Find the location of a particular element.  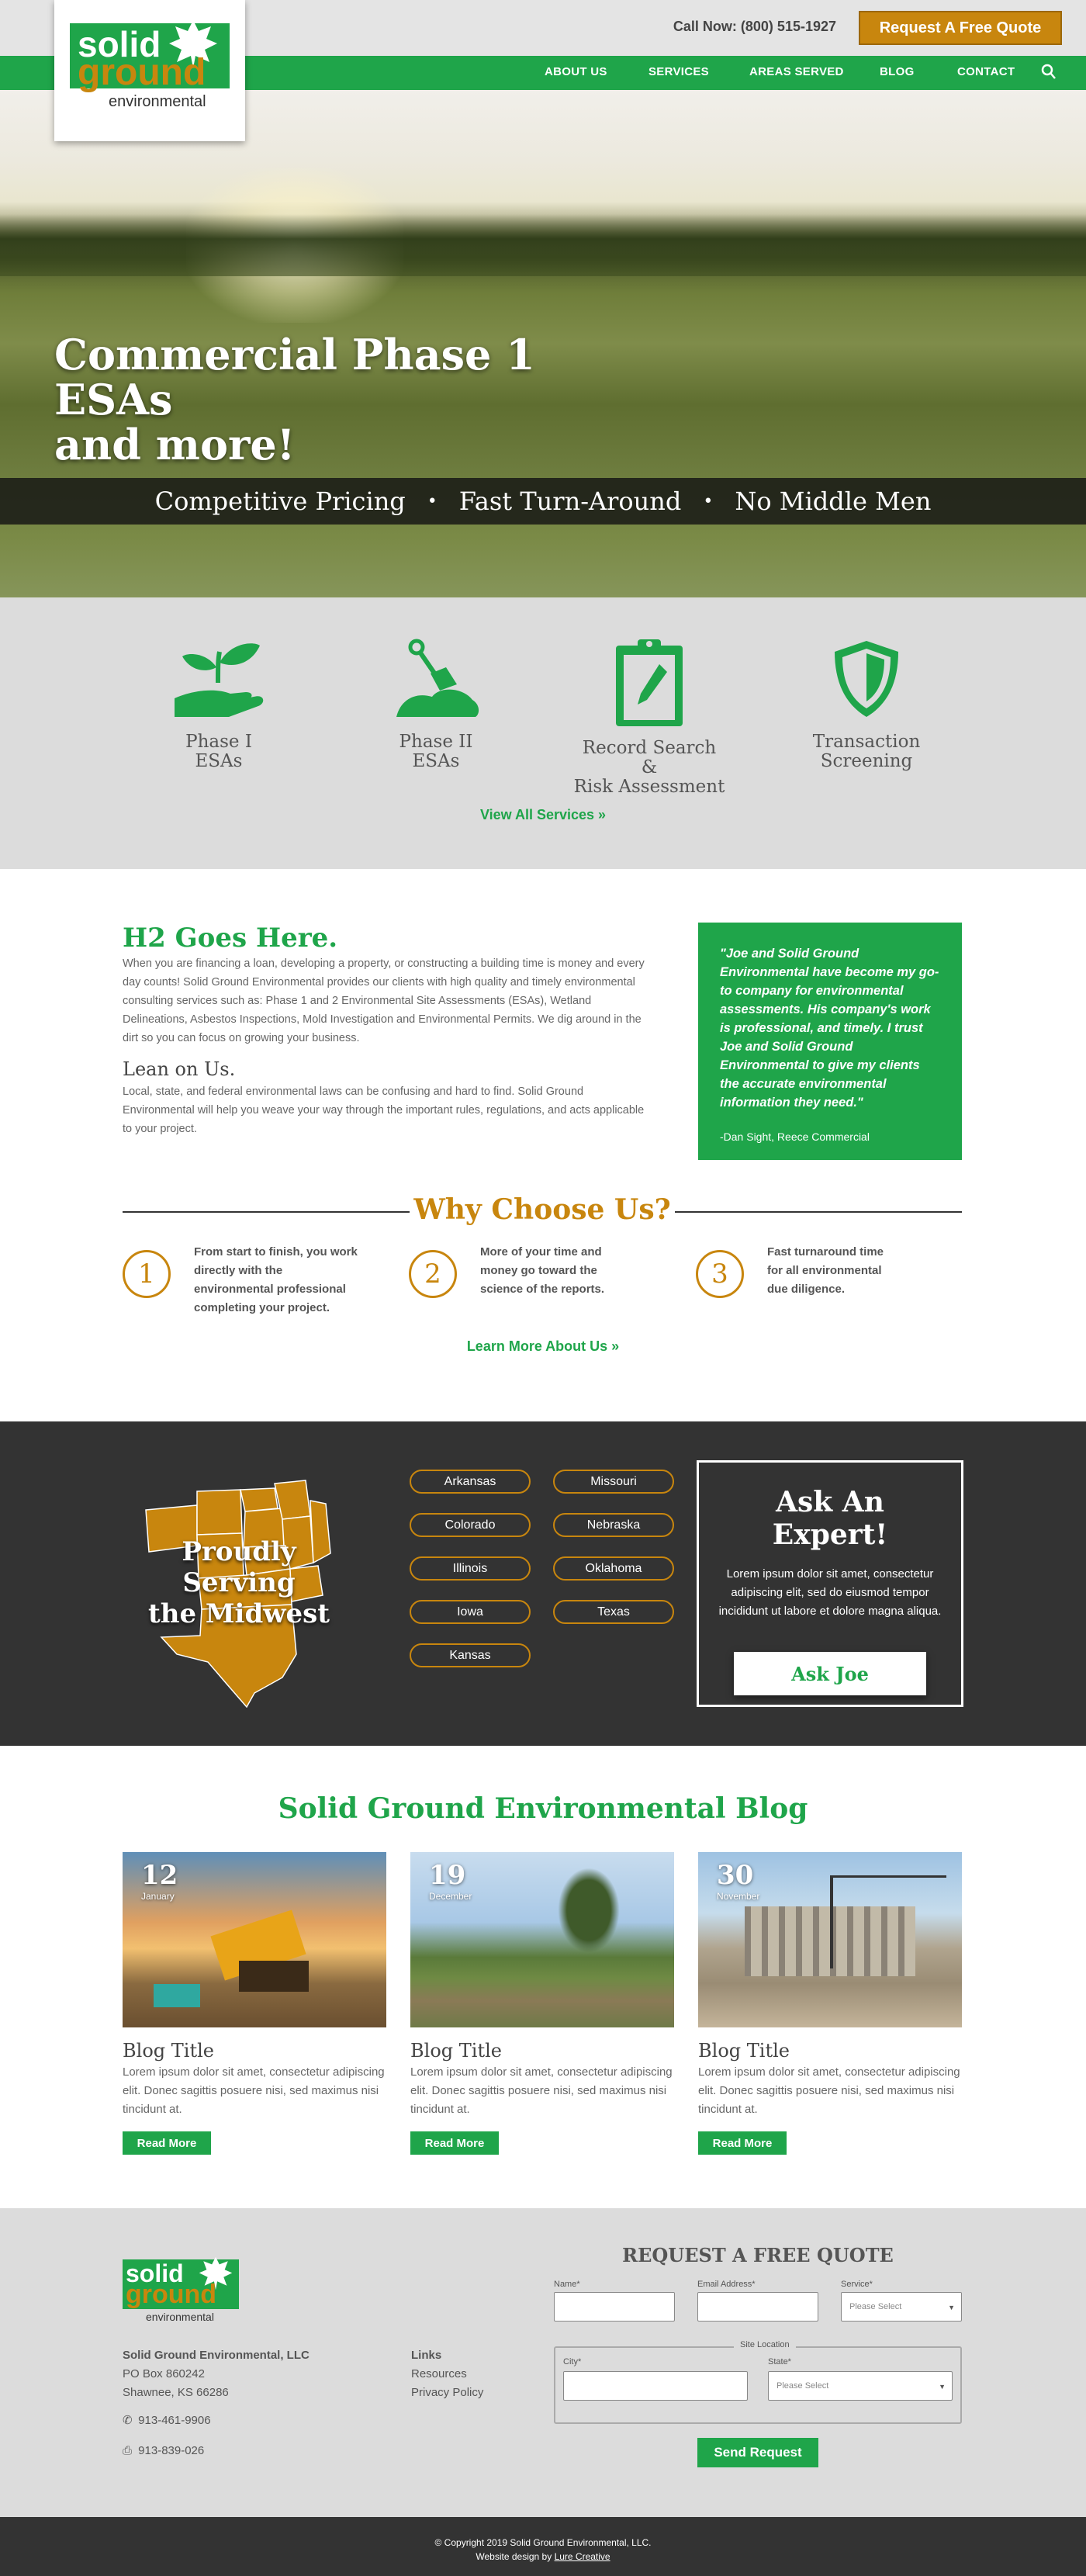

state-select: Please Select ▼ is located at coordinates (860, 2386).